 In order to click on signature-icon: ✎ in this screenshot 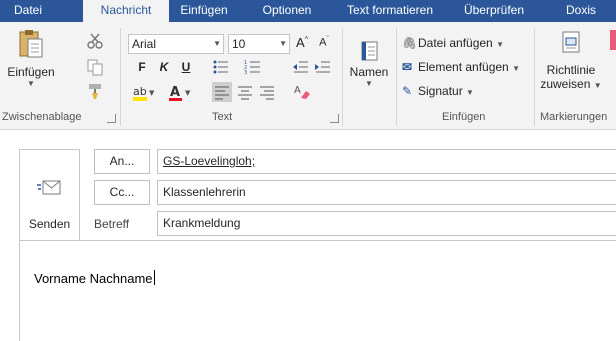, I will do `click(407, 91)`.